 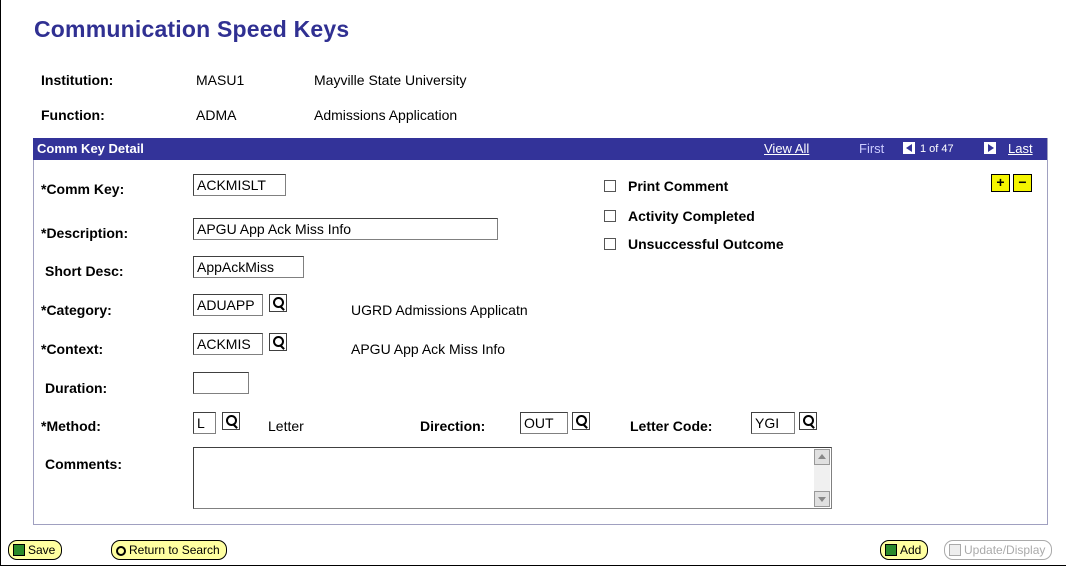 What do you see at coordinates (909, 148) in the screenshot?
I see `previous-arrow-icon` at bounding box center [909, 148].